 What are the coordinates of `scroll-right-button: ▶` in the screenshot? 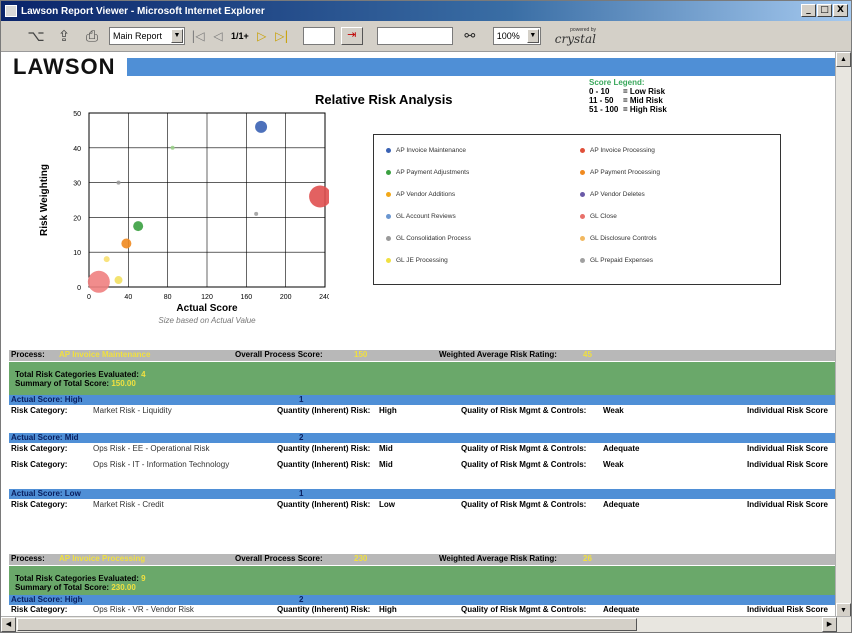 It's located at (829, 624).